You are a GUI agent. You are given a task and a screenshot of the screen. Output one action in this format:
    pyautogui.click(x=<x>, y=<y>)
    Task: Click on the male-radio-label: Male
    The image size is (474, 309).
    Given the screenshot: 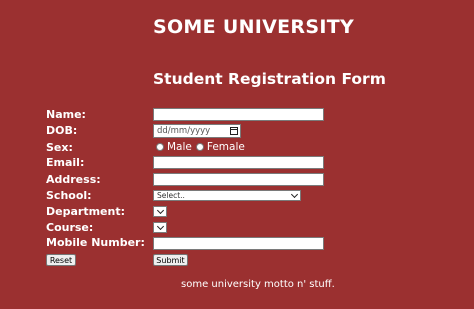 What is the action you would take?
    pyautogui.click(x=179, y=147)
    